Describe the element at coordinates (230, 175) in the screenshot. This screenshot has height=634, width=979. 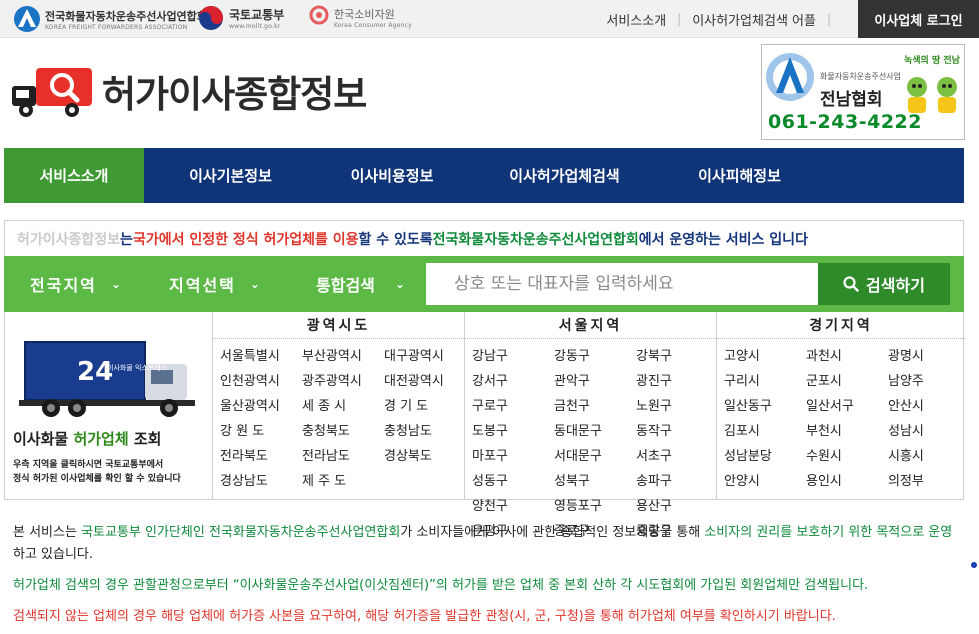
I see `nav-basic-info: 이사기본정보` at that location.